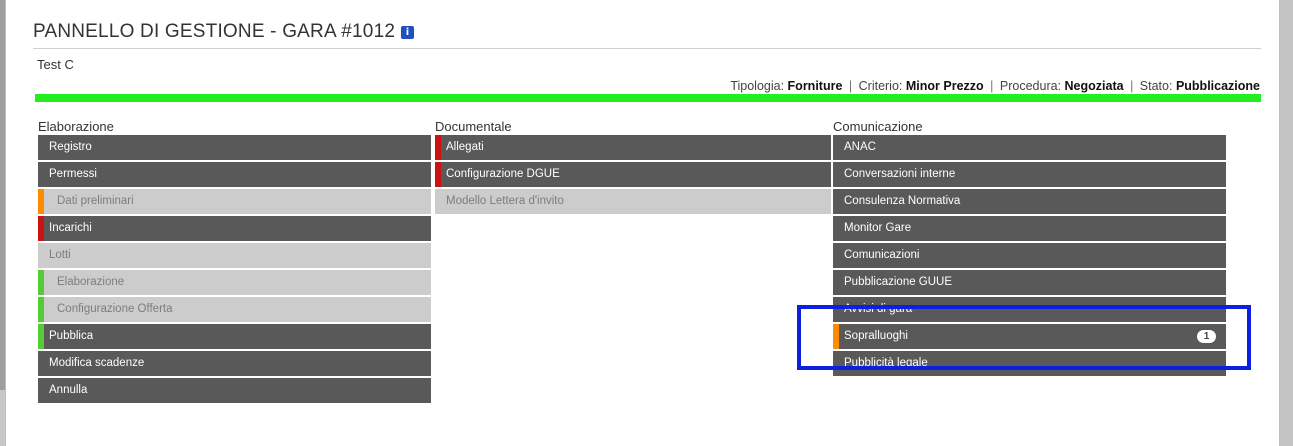 The width and height of the screenshot is (1293, 446). Describe the element at coordinates (633, 201) in the screenshot. I see `menu-item-modello-lettera-d-invito: Modello Lettera d'invito` at that location.